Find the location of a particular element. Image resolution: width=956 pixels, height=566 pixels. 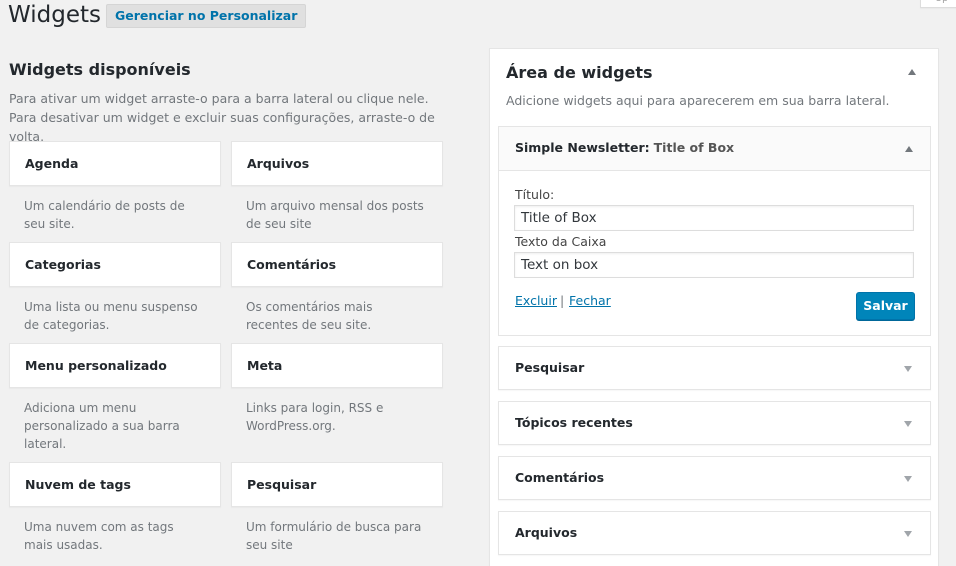

box-text-input: Text on box is located at coordinates (714, 265).